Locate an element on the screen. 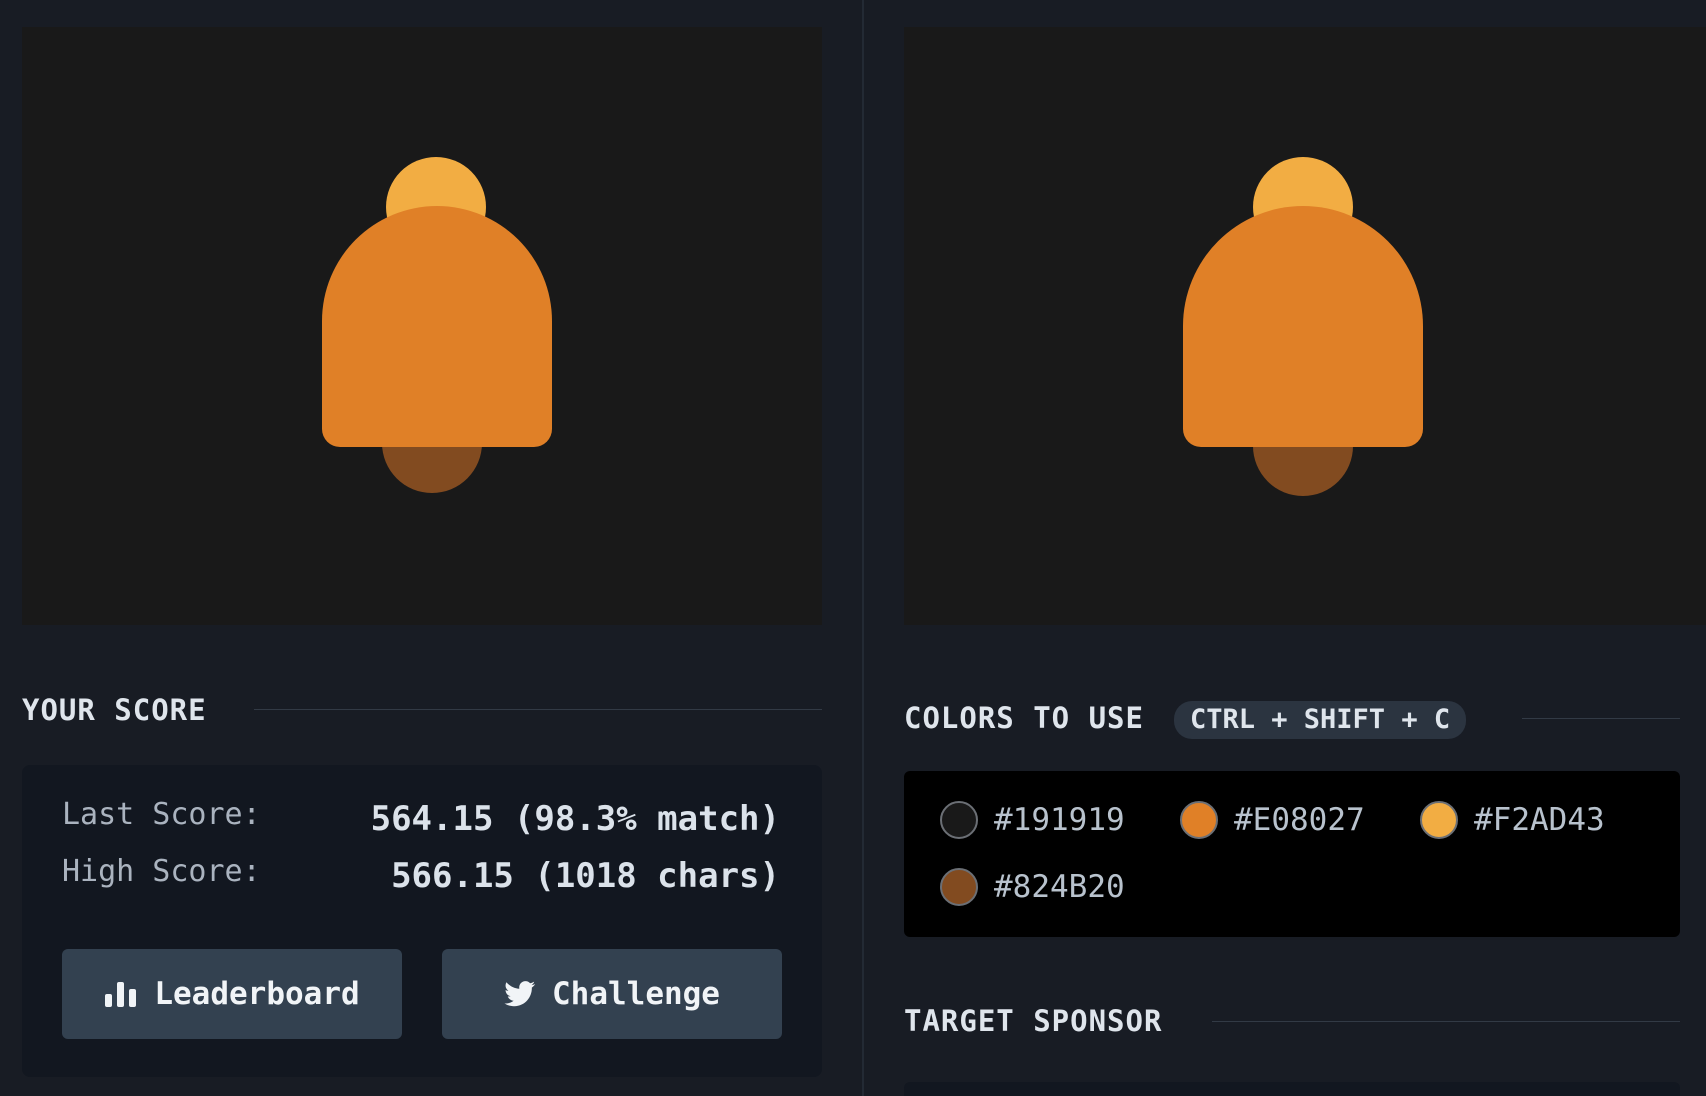 The image size is (1706, 1096). target-bell-body is located at coordinates (1303, 326).